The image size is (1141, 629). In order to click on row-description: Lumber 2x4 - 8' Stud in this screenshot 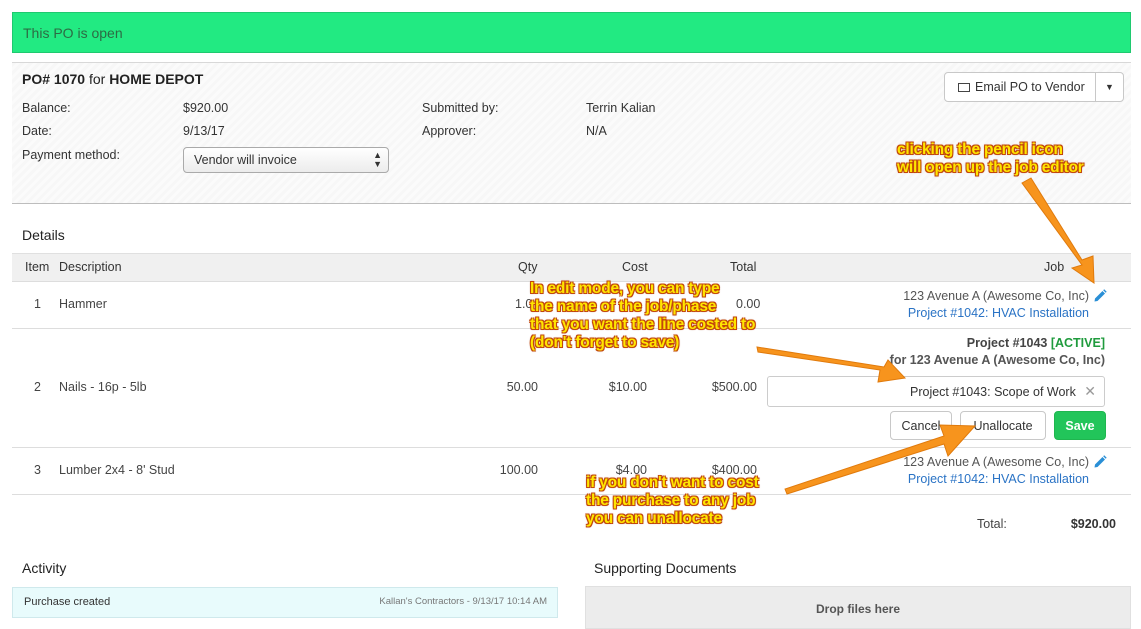, I will do `click(117, 470)`.